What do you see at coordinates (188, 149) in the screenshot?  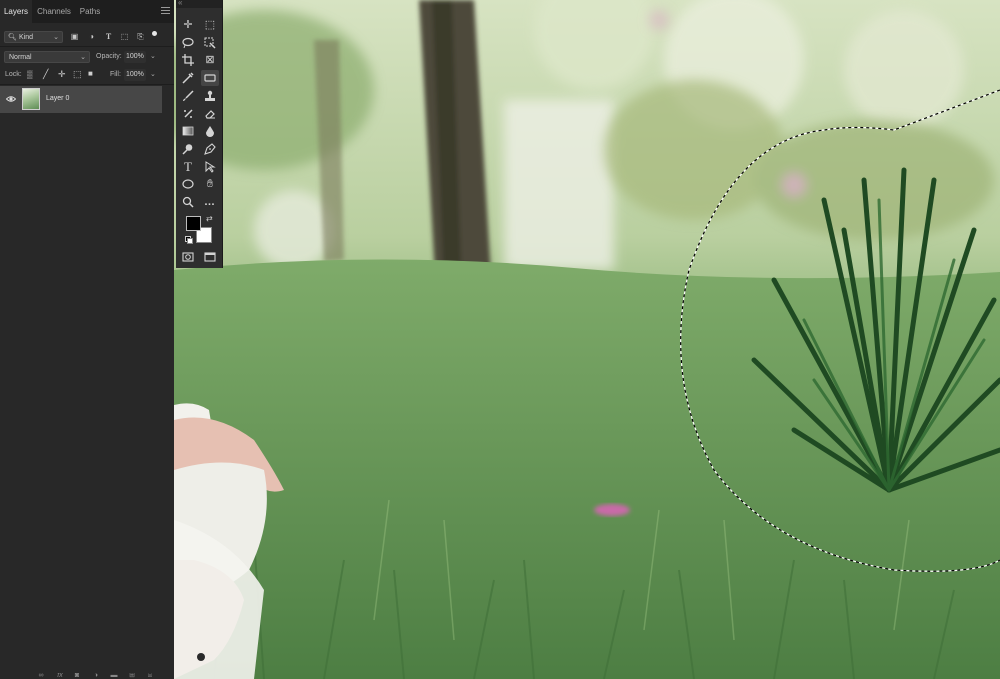 I see `dodge-tool-icon` at bounding box center [188, 149].